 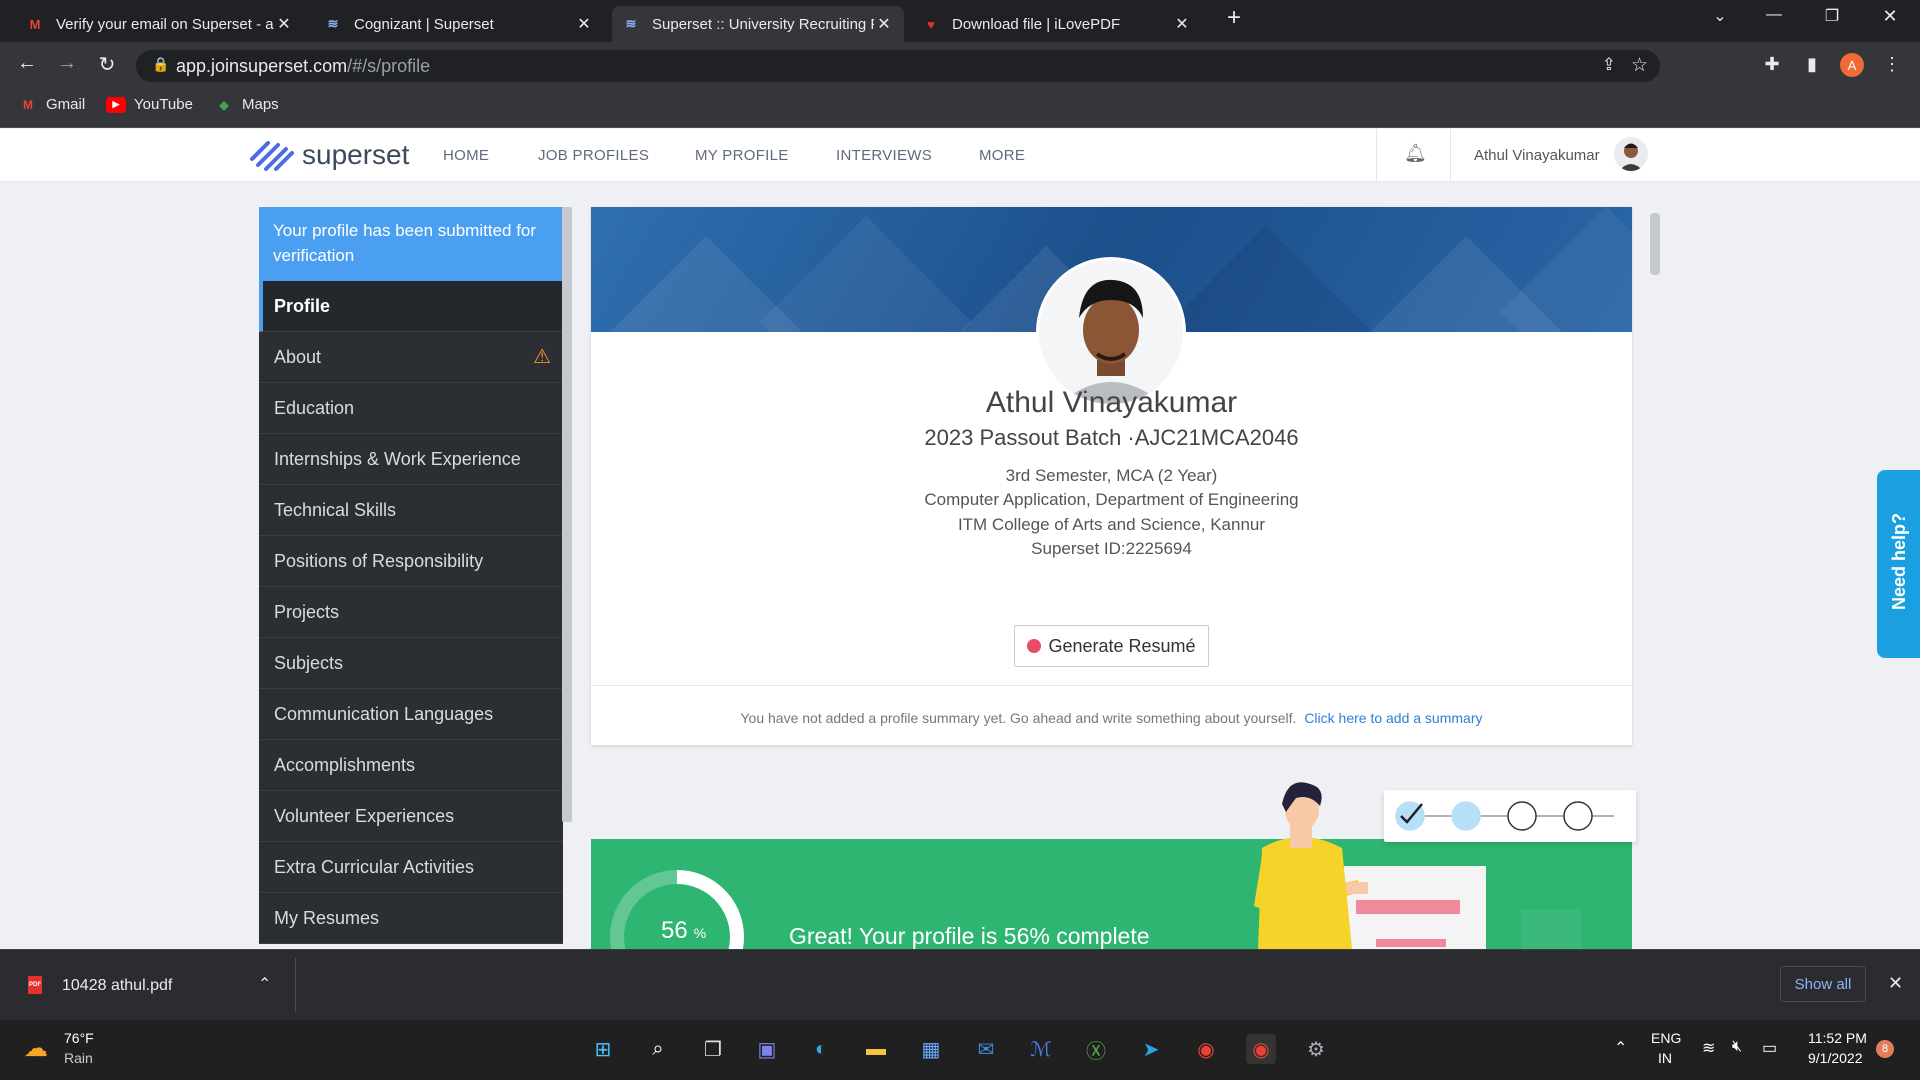 I want to click on share-icon: ⇪, so click(x=1609, y=65).